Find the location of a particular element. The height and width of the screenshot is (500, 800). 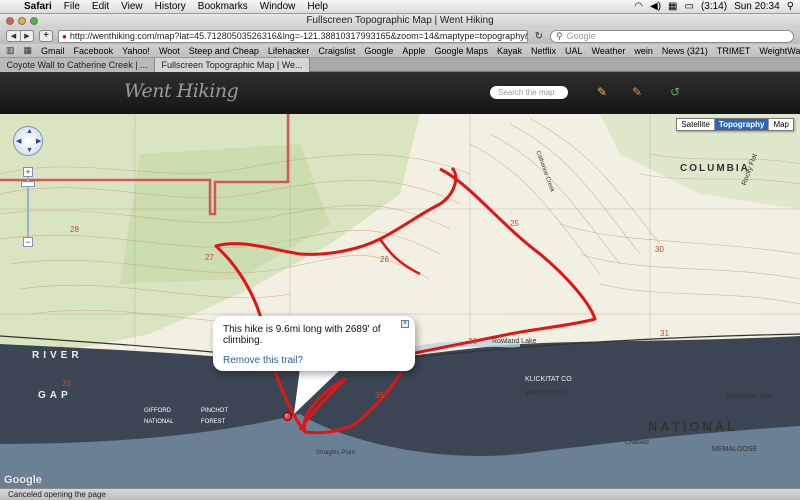

menu-edit: Edit is located at coordinates (100, 6).